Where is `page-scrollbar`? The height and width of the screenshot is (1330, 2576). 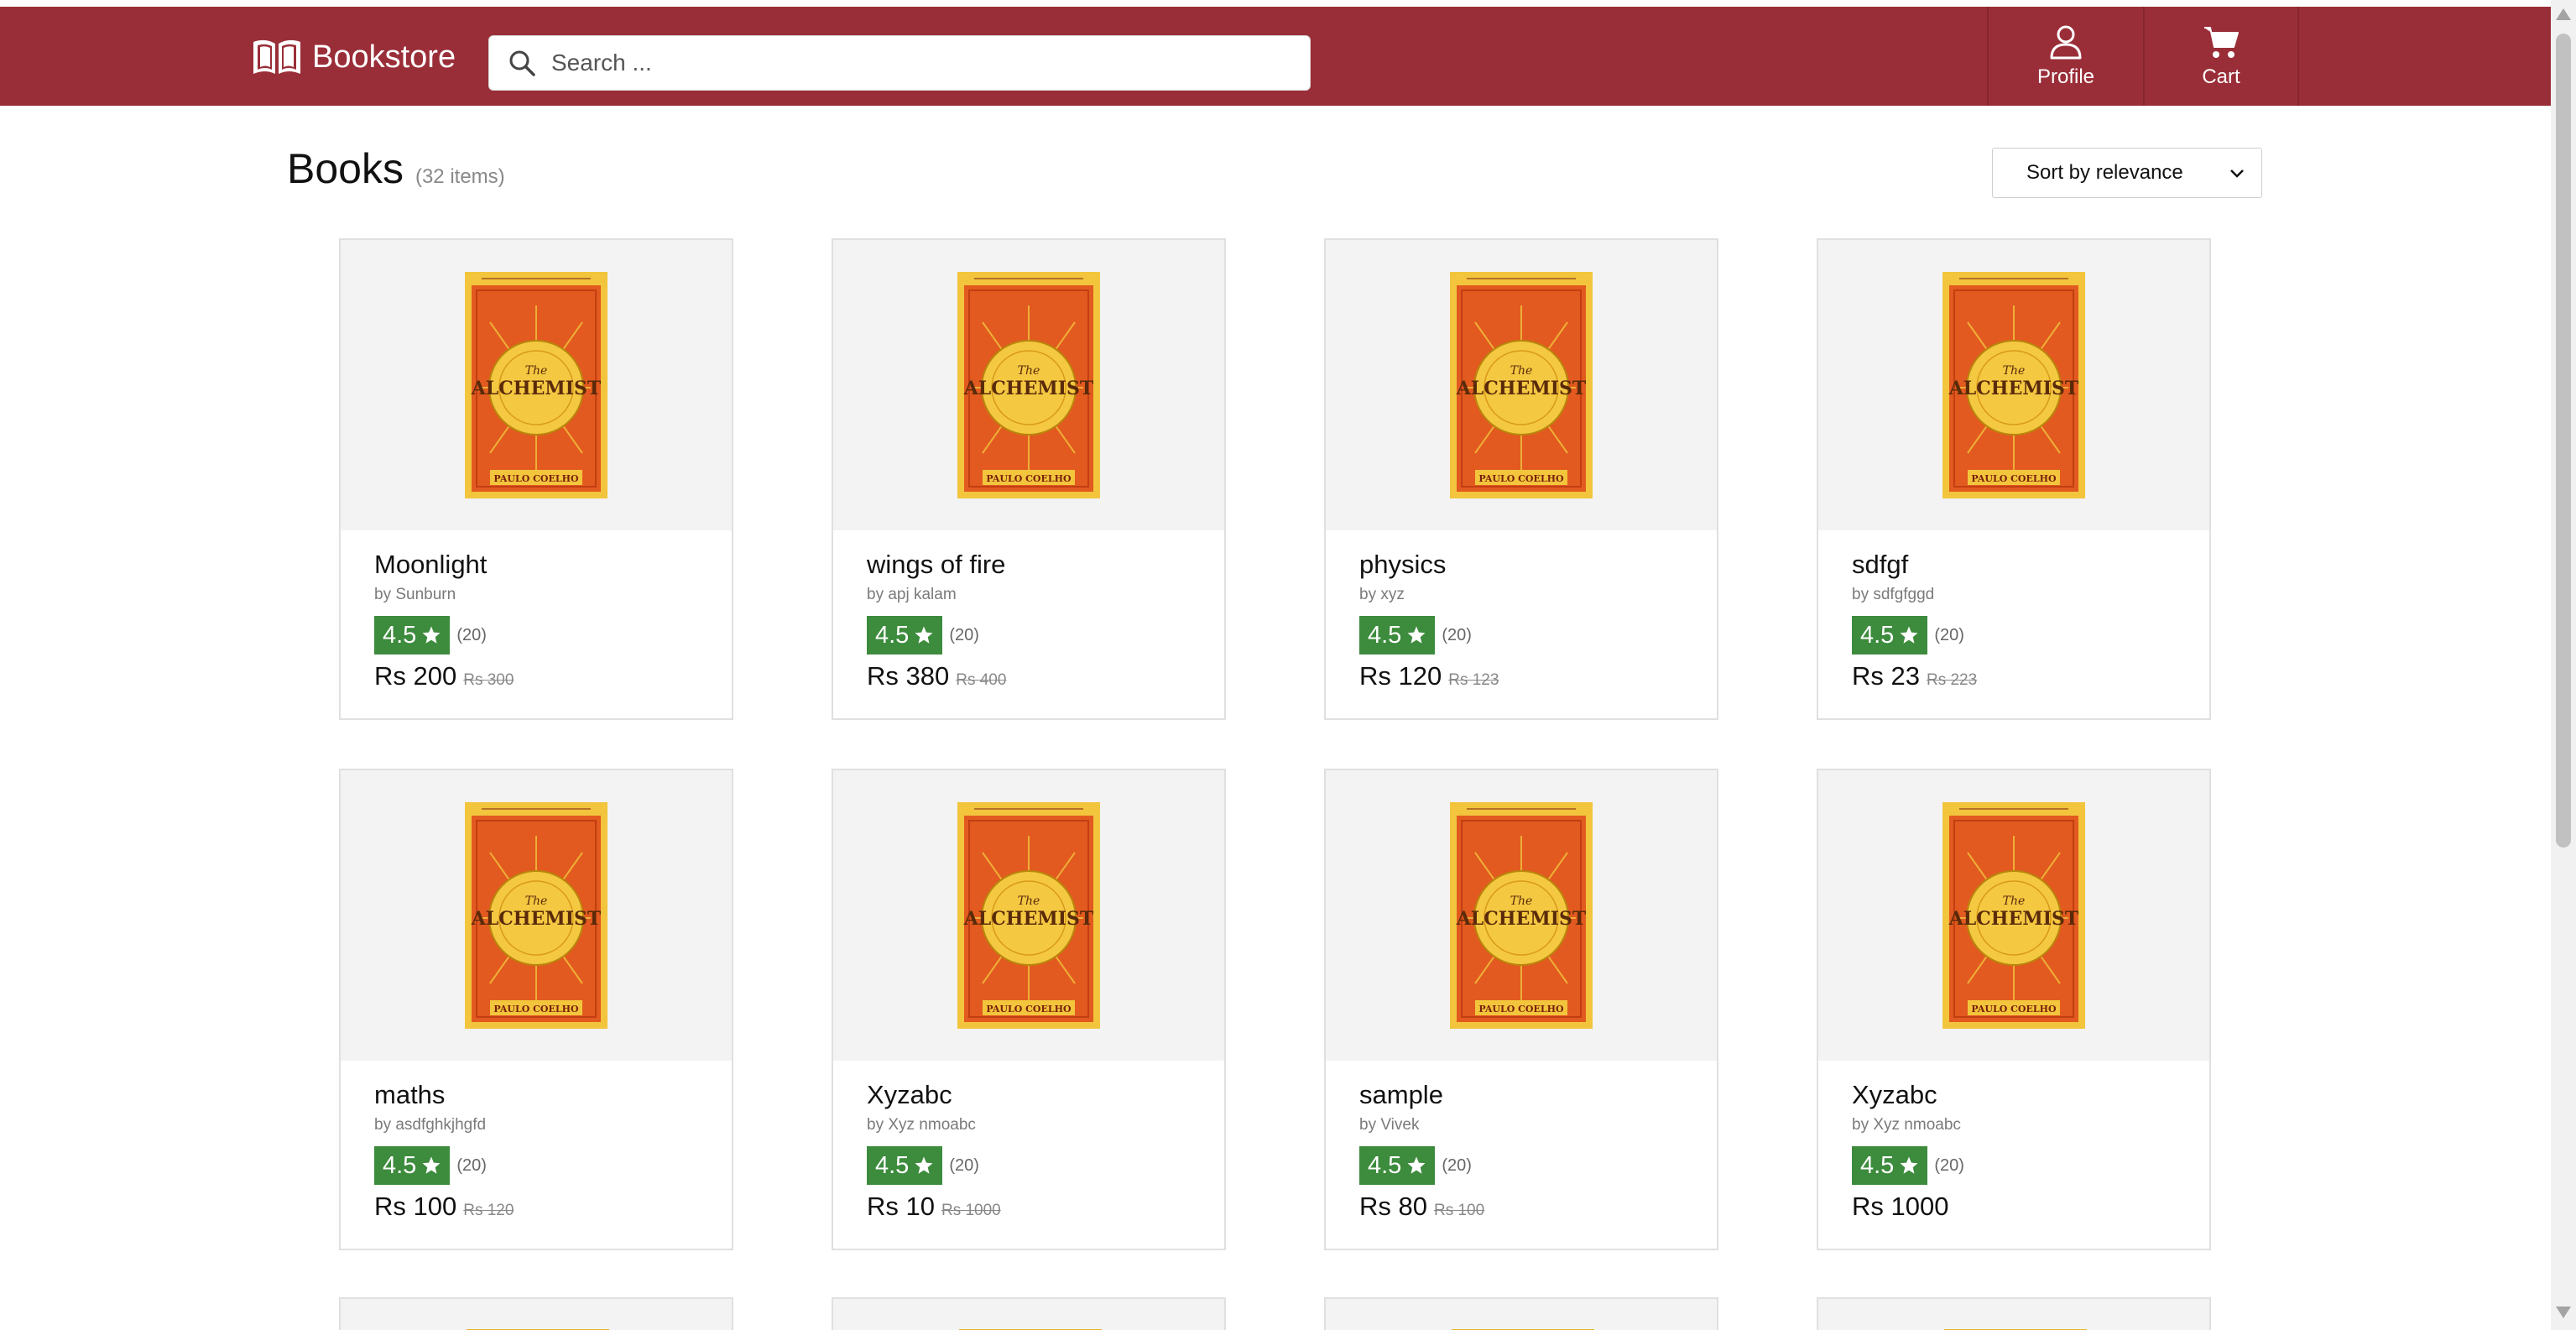
page-scrollbar is located at coordinates (2563, 665).